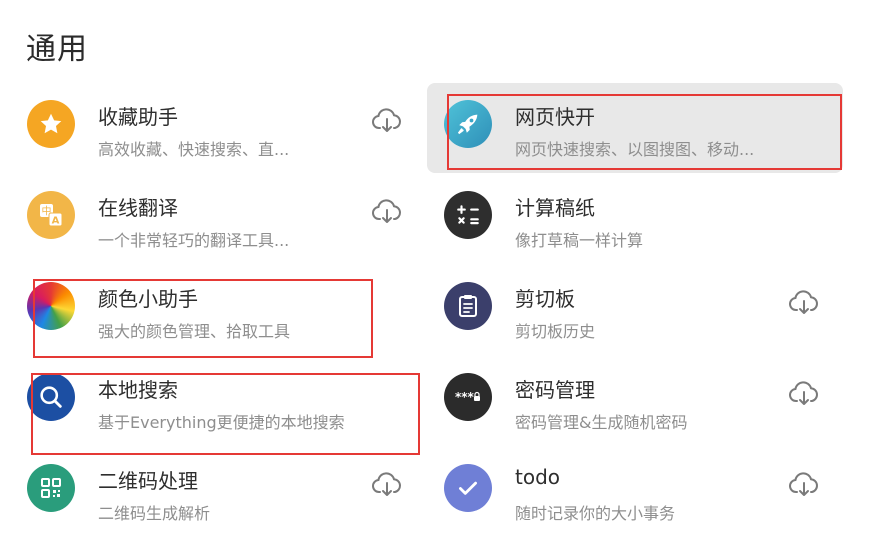  What do you see at coordinates (154, 513) in the screenshot?
I see `app-desc: 二维码生成解析` at bounding box center [154, 513].